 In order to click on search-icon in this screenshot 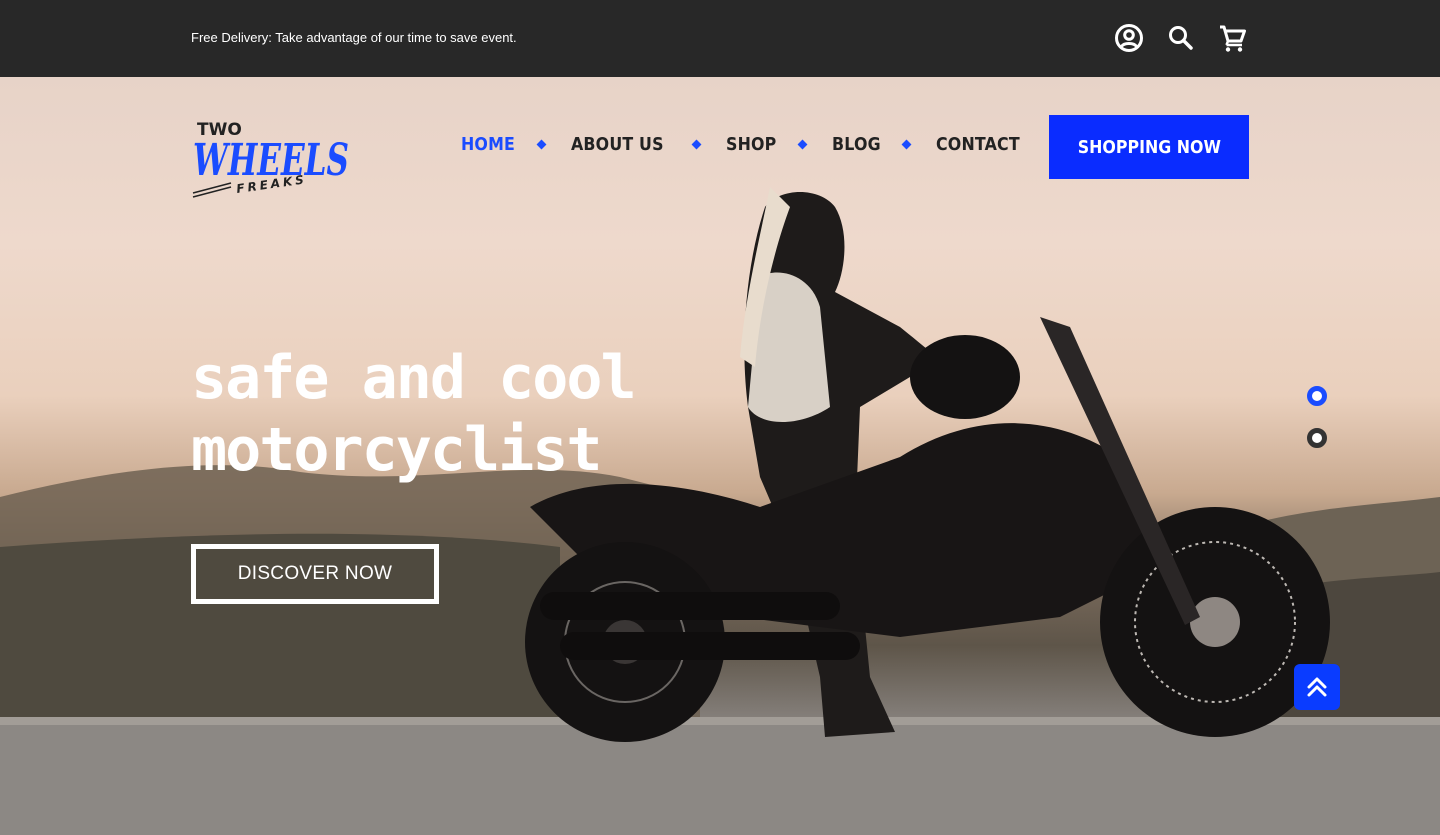, I will do `click(1181, 38)`.